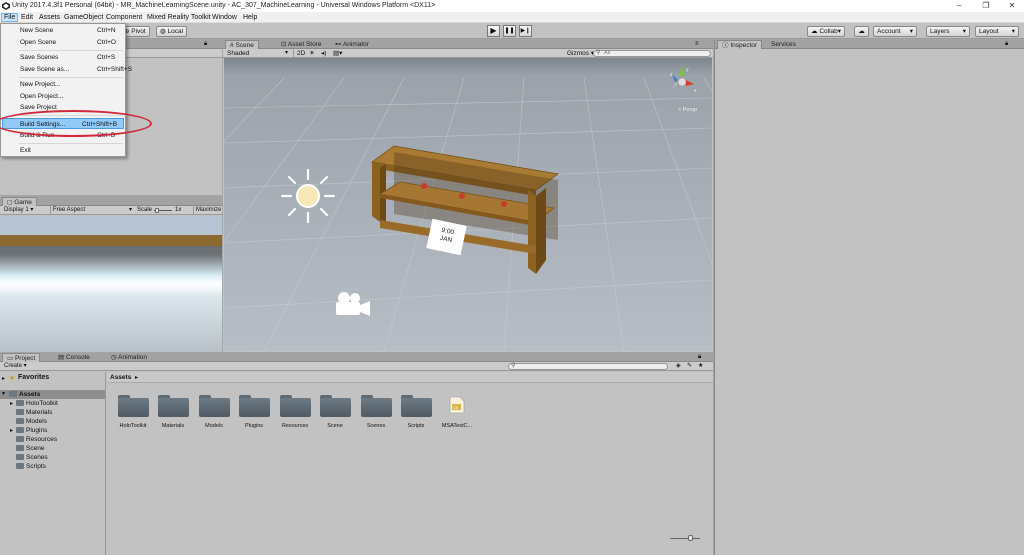 The height and width of the screenshot is (555, 1024). Describe the element at coordinates (580, 53) in the screenshot. I see `gizmos-dropdown: Gizmos ▾` at that location.